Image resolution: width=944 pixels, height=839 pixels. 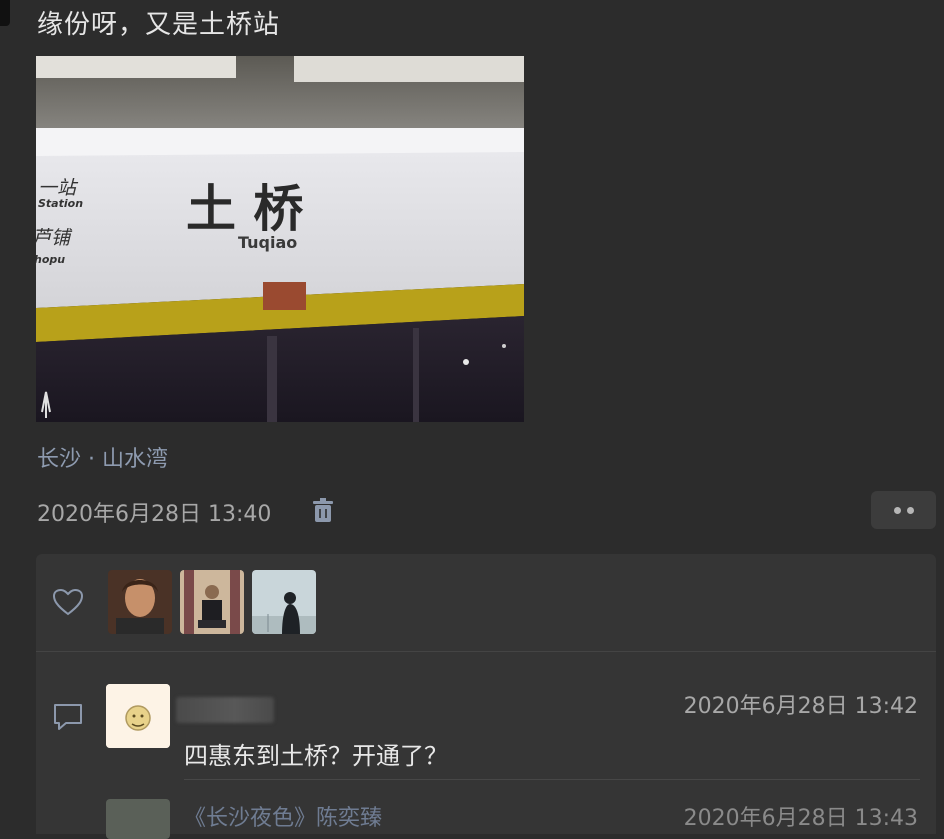 I want to click on comment-text-2: 《长沙夜色》陈奕臻, so click(x=283, y=818).